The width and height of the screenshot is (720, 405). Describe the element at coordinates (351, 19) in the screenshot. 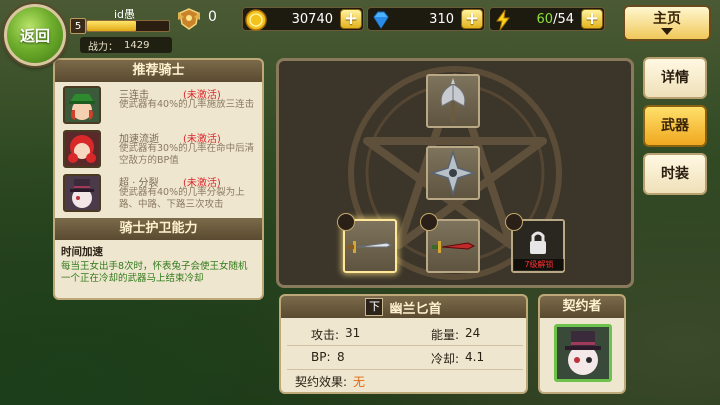

I see `add-gold-button: +` at that location.